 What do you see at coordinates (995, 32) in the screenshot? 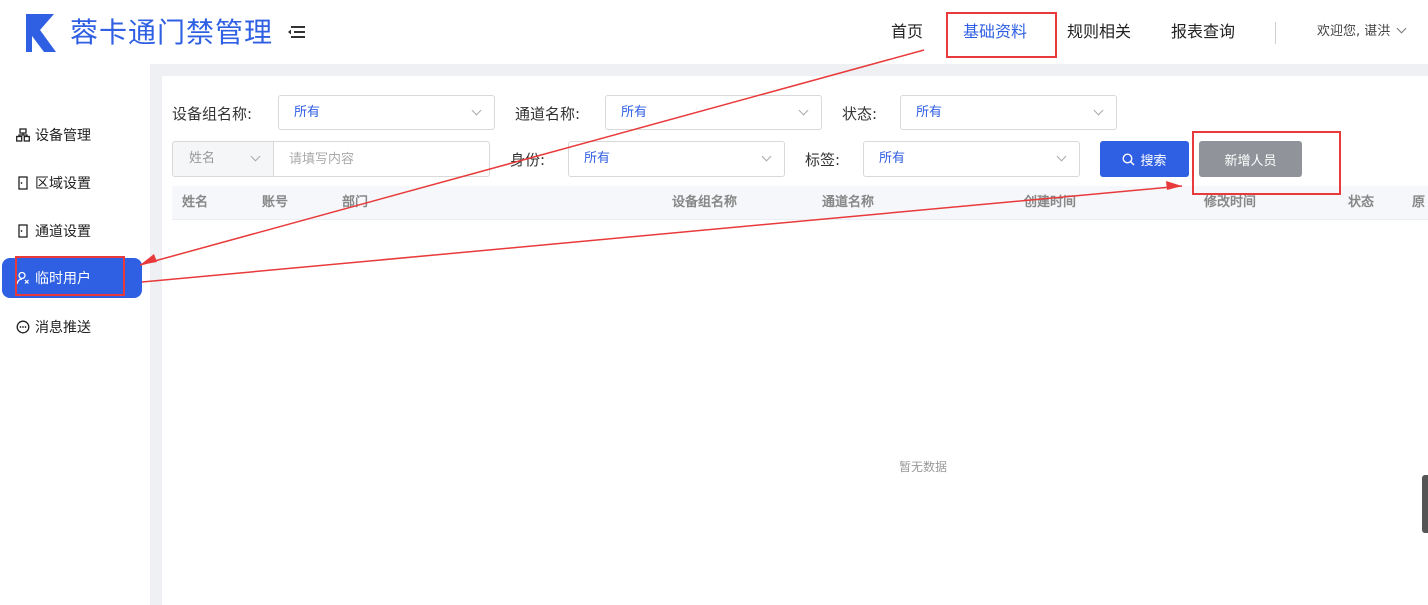
I see `nav-basic-data: 基础资料` at bounding box center [995, 32].